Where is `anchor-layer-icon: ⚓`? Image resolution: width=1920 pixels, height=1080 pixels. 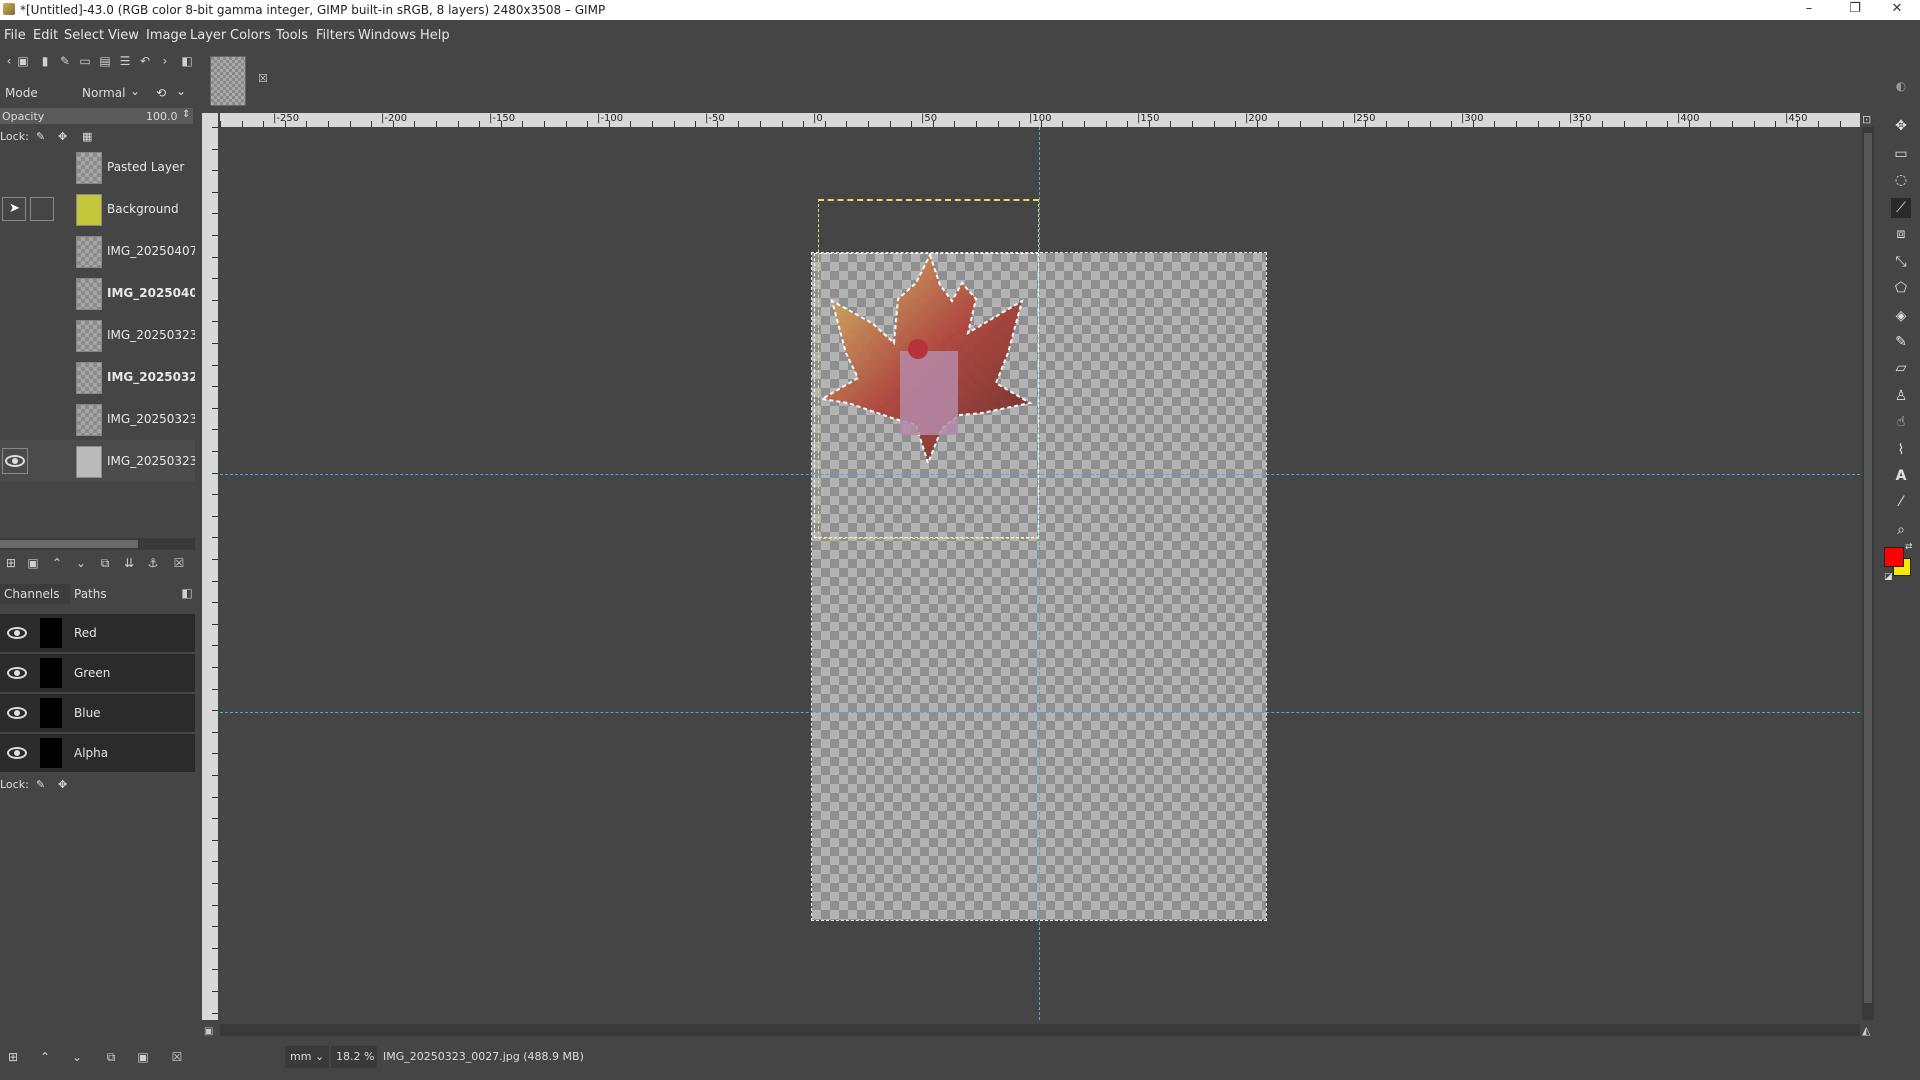
anchor-layer-icon: ⚓ is located at coordinates (153, 563).